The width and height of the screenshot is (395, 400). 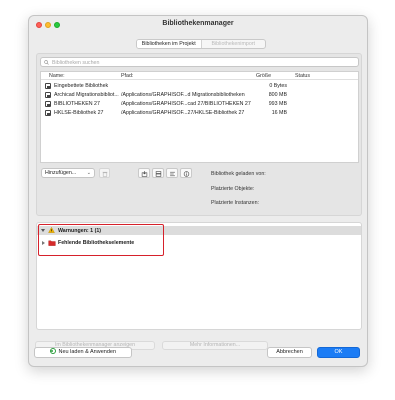 I want to click on cancel-button: Abbrechen, so click(x=289, y=352).